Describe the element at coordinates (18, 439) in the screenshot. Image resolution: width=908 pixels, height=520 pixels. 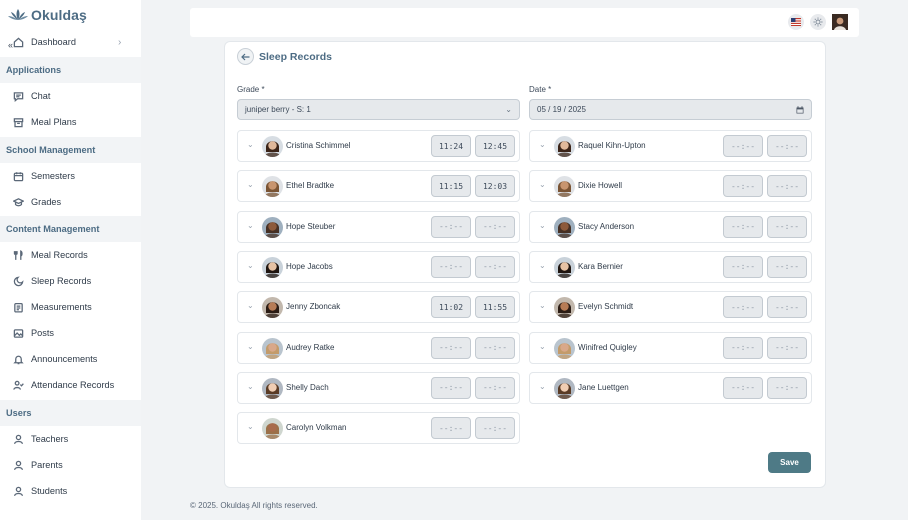
I see `user-icon` at that location.